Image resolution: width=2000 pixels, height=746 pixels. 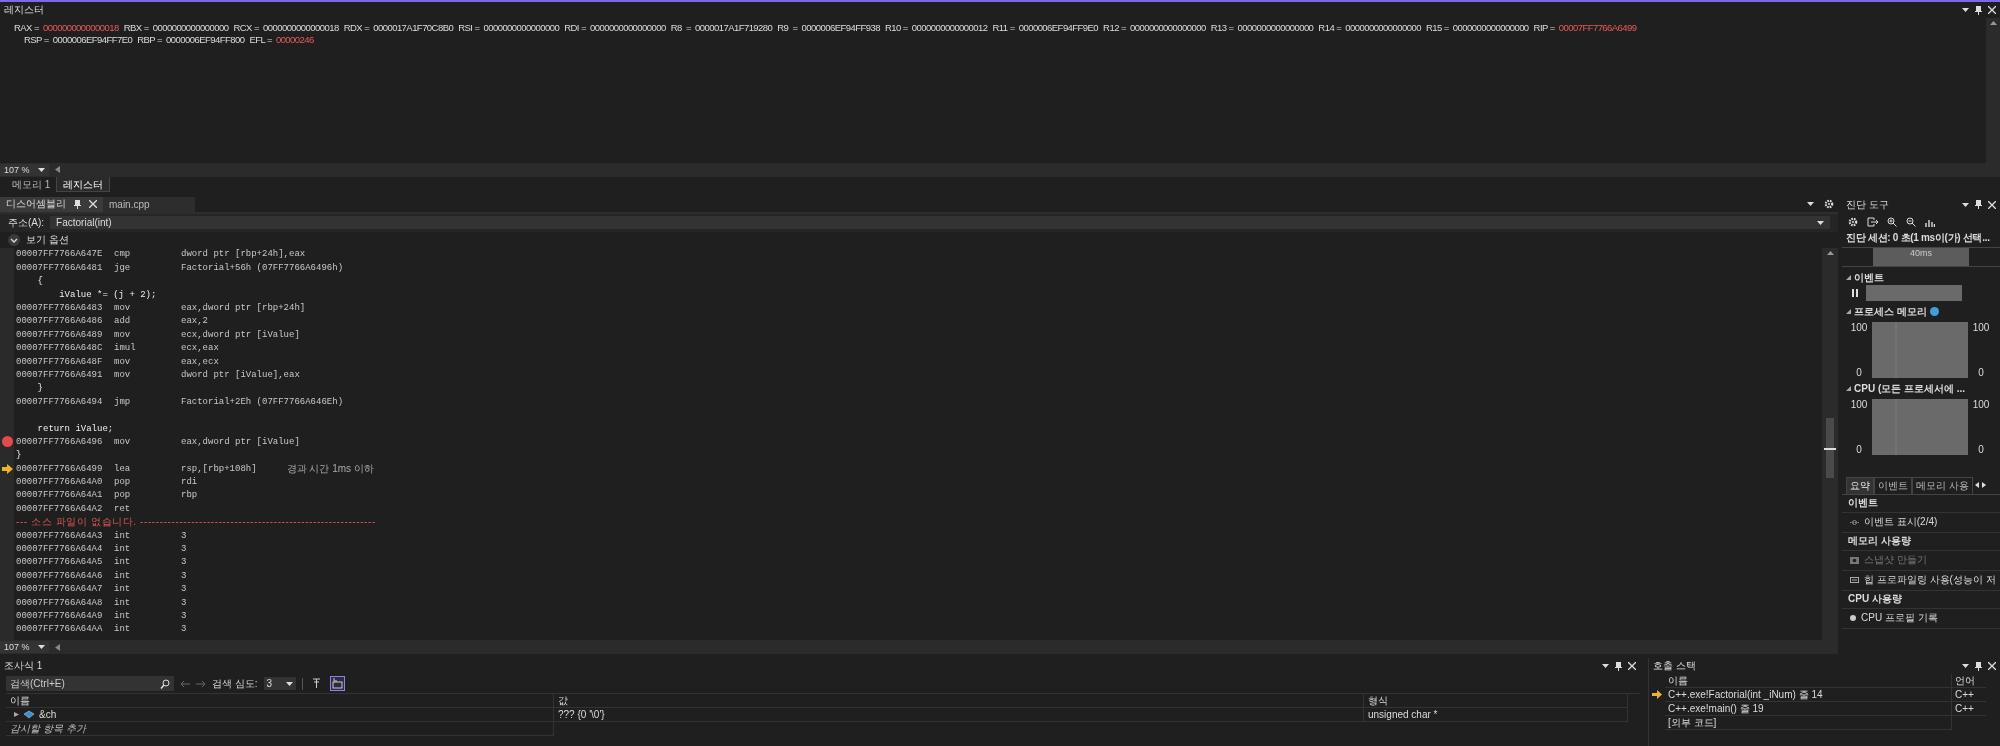 What do you see at coordinates (123, 401) in the screenshot?
I see `instruction: jmp` at bounding box center [123, 401].